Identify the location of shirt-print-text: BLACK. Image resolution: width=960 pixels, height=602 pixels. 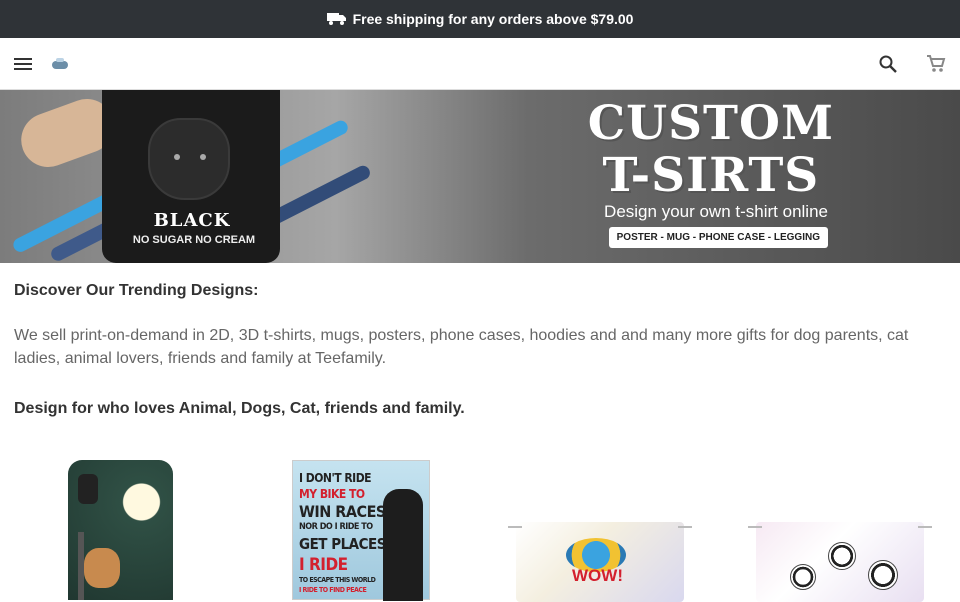
(192, 220).